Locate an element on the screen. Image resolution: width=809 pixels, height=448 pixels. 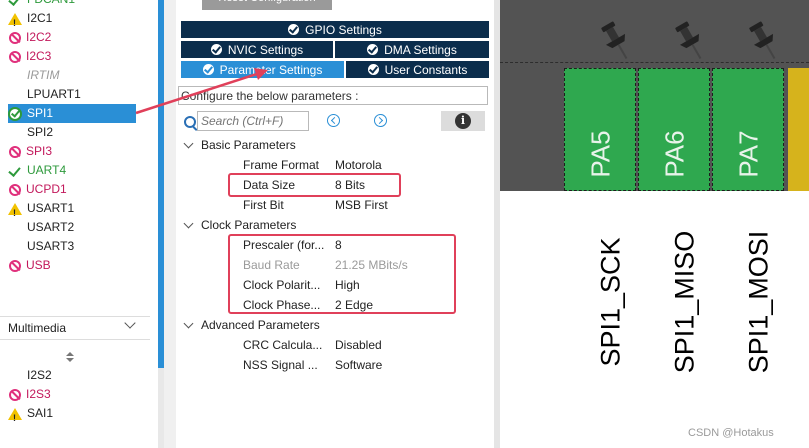
peripheral-item-i2s2: I2S2 is located at coordinates (72, 375).